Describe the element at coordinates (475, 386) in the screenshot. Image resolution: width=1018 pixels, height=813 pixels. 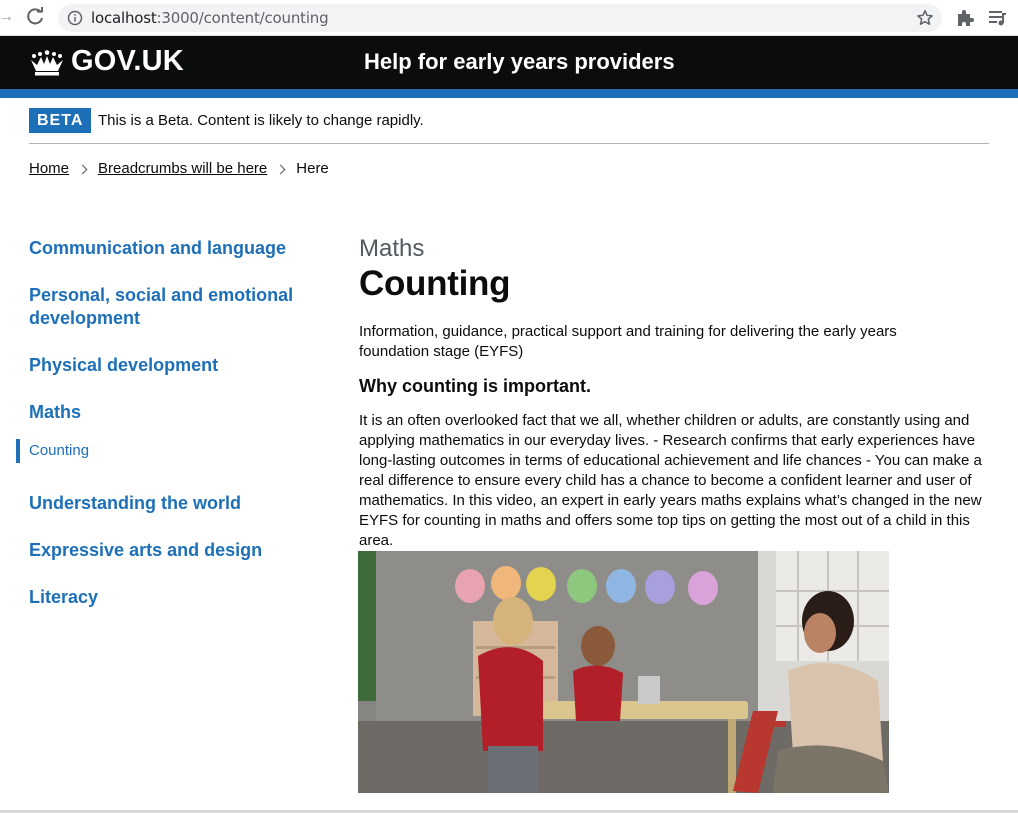
I see `section-heading: Why counting is important.` at that location.